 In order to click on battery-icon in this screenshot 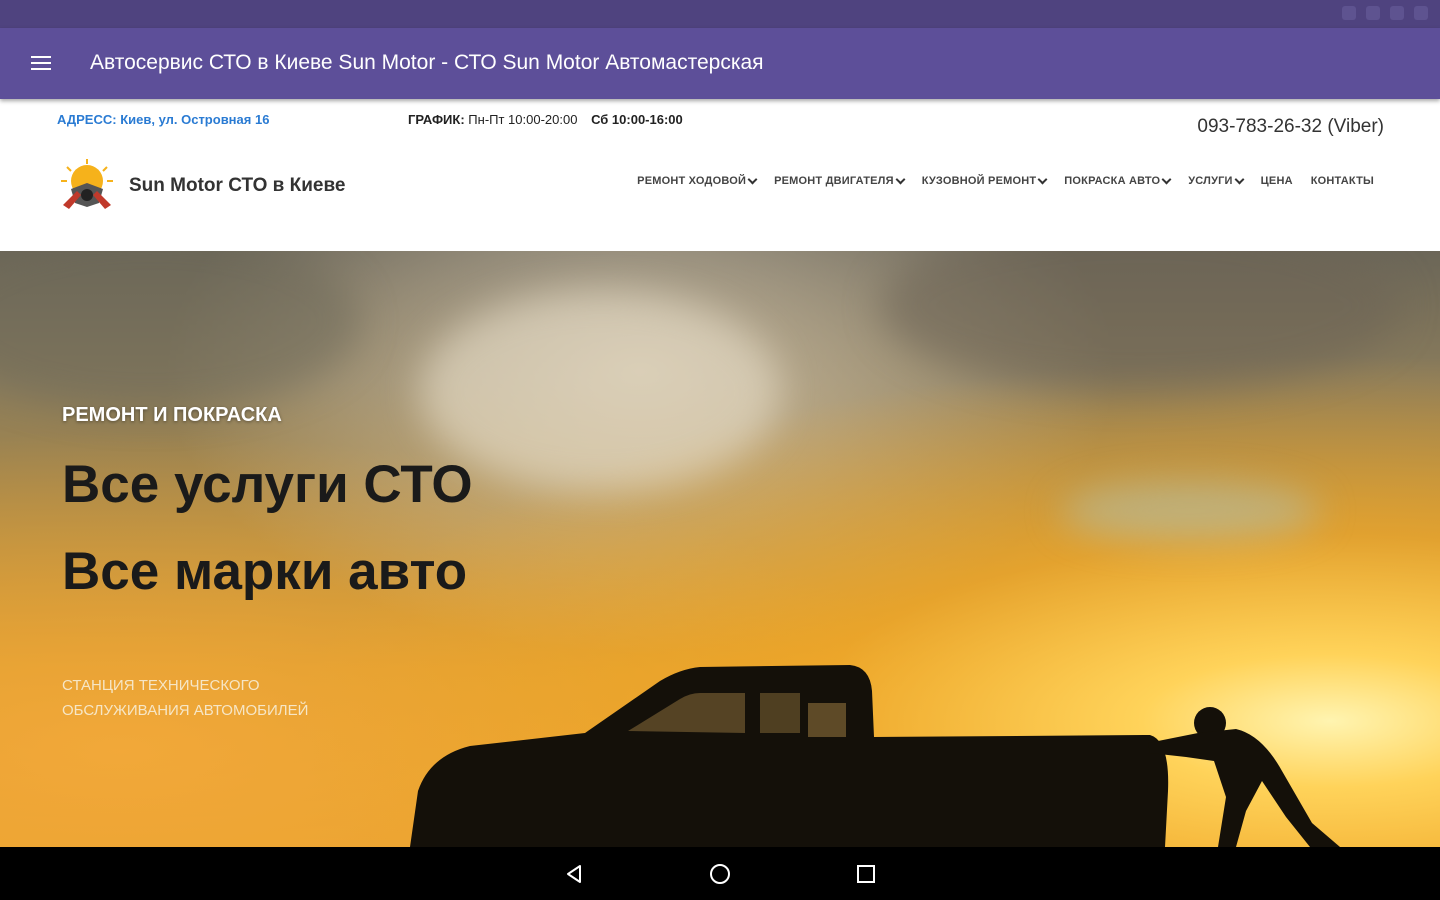, I will do `click(1397, 13)`.